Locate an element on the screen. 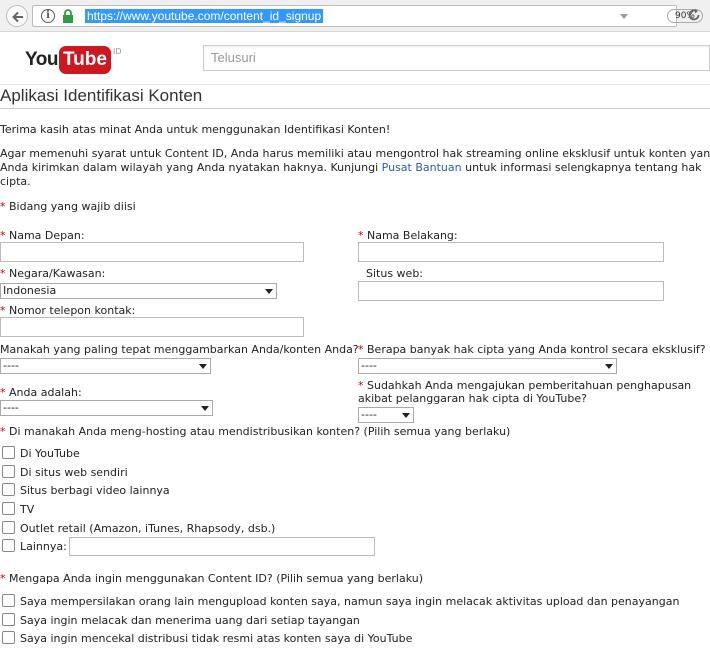 The width and height of the screenshot is (710, 652). describe-select: ---- is located at coordinates (105, 366).